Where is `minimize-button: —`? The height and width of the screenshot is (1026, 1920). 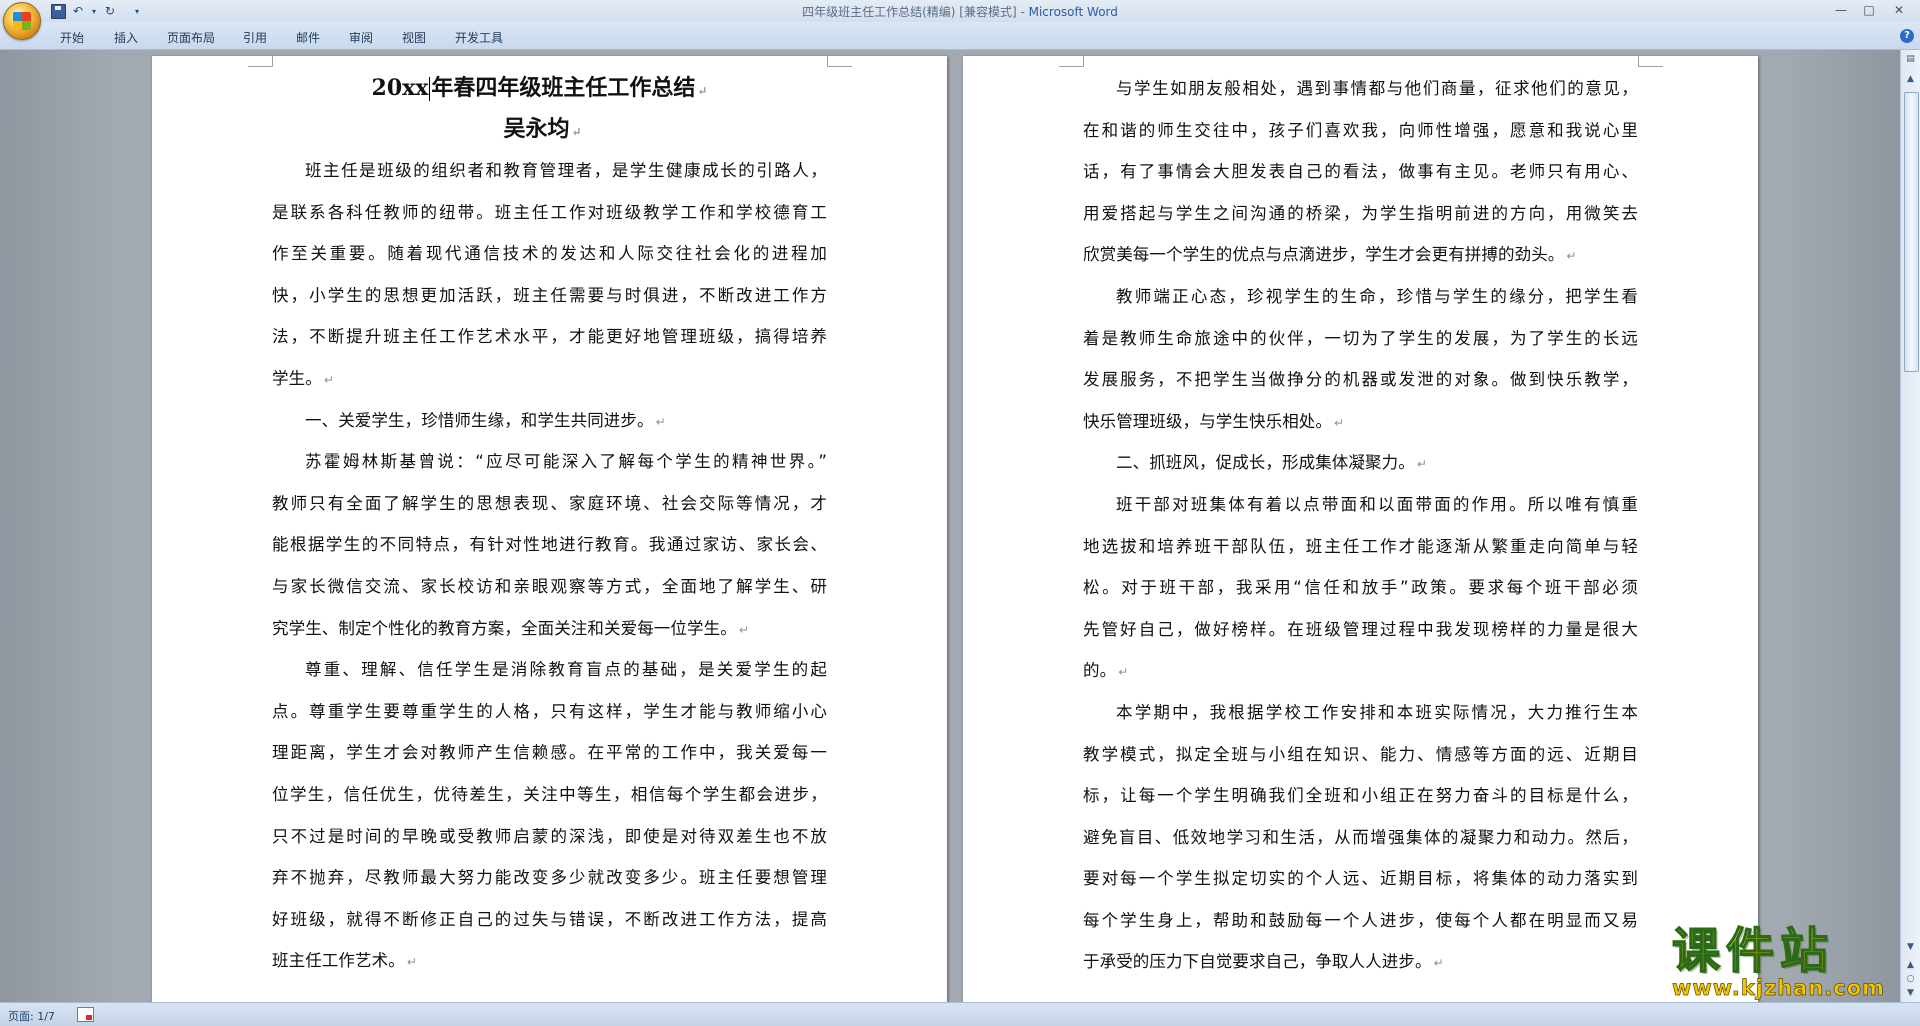
minimize-button: — is located at coordinates (1841, 10).